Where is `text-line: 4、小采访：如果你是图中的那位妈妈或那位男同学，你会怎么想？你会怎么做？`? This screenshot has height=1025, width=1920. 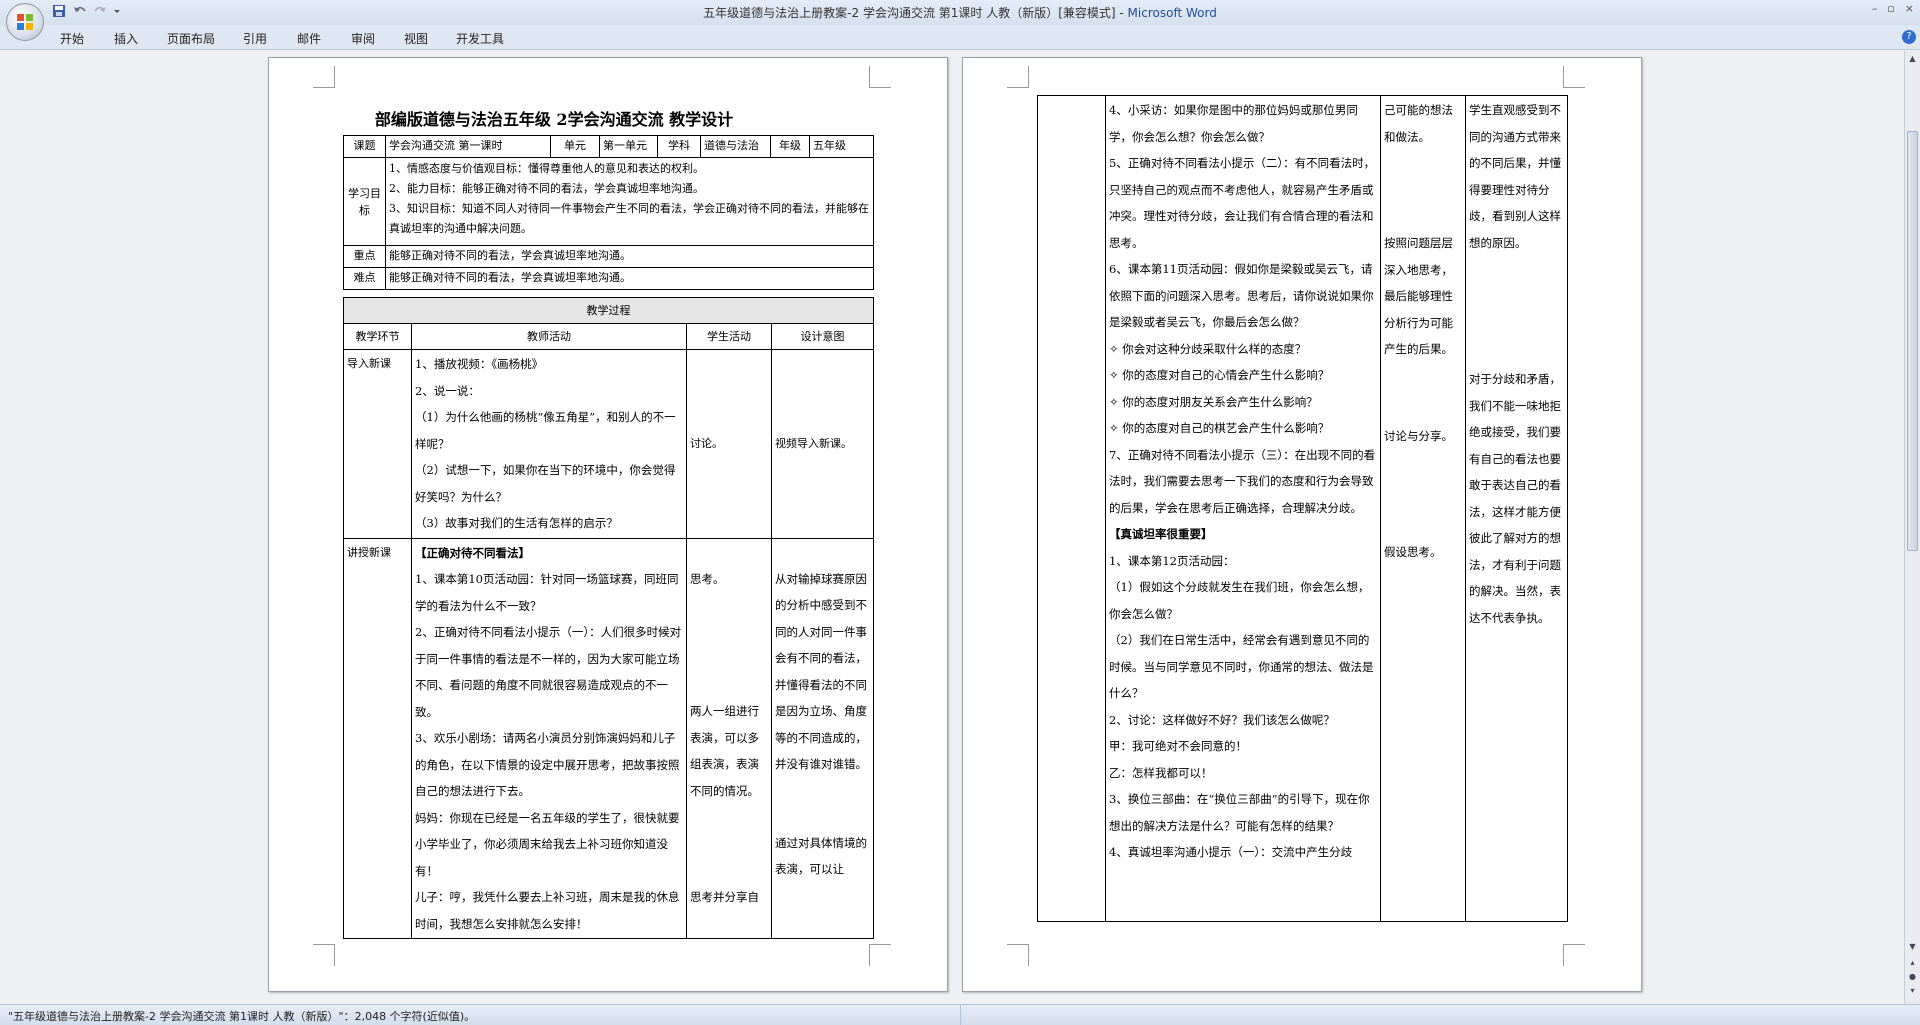
text-line: 4、小采访：如果你是图中的那位妈妈或那位男同学，你会怎么想？你会怎么做？ is located at coordinates (1233, 123).